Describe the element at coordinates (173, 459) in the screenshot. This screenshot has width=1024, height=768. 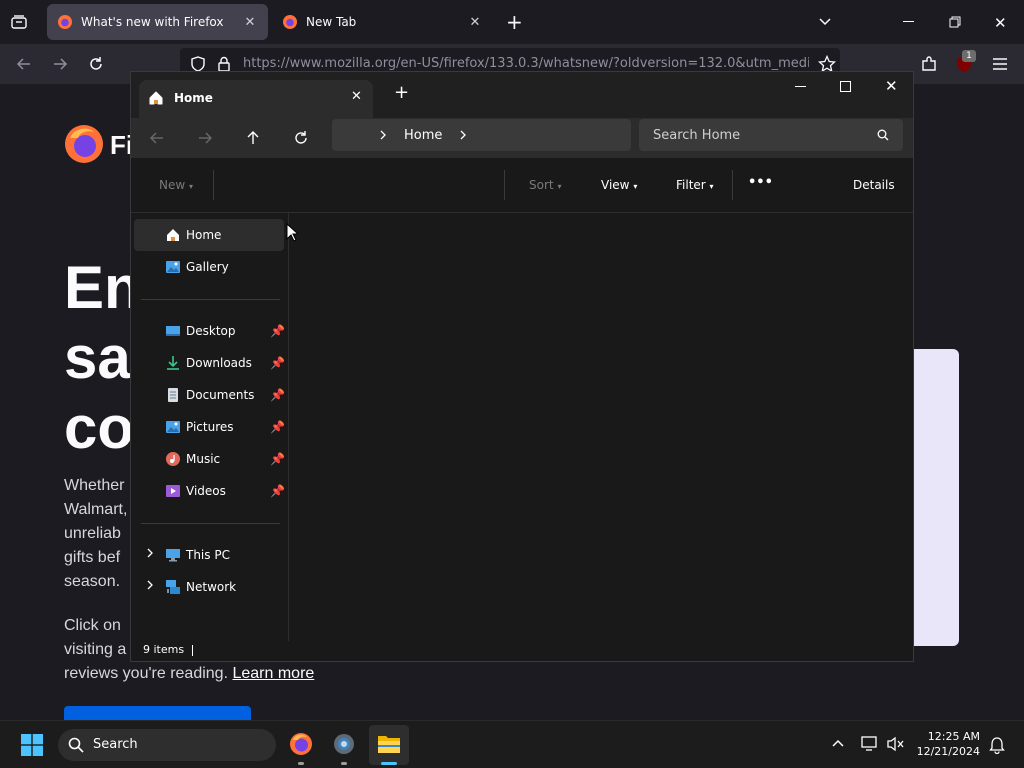
I see `music-icon` at that location.